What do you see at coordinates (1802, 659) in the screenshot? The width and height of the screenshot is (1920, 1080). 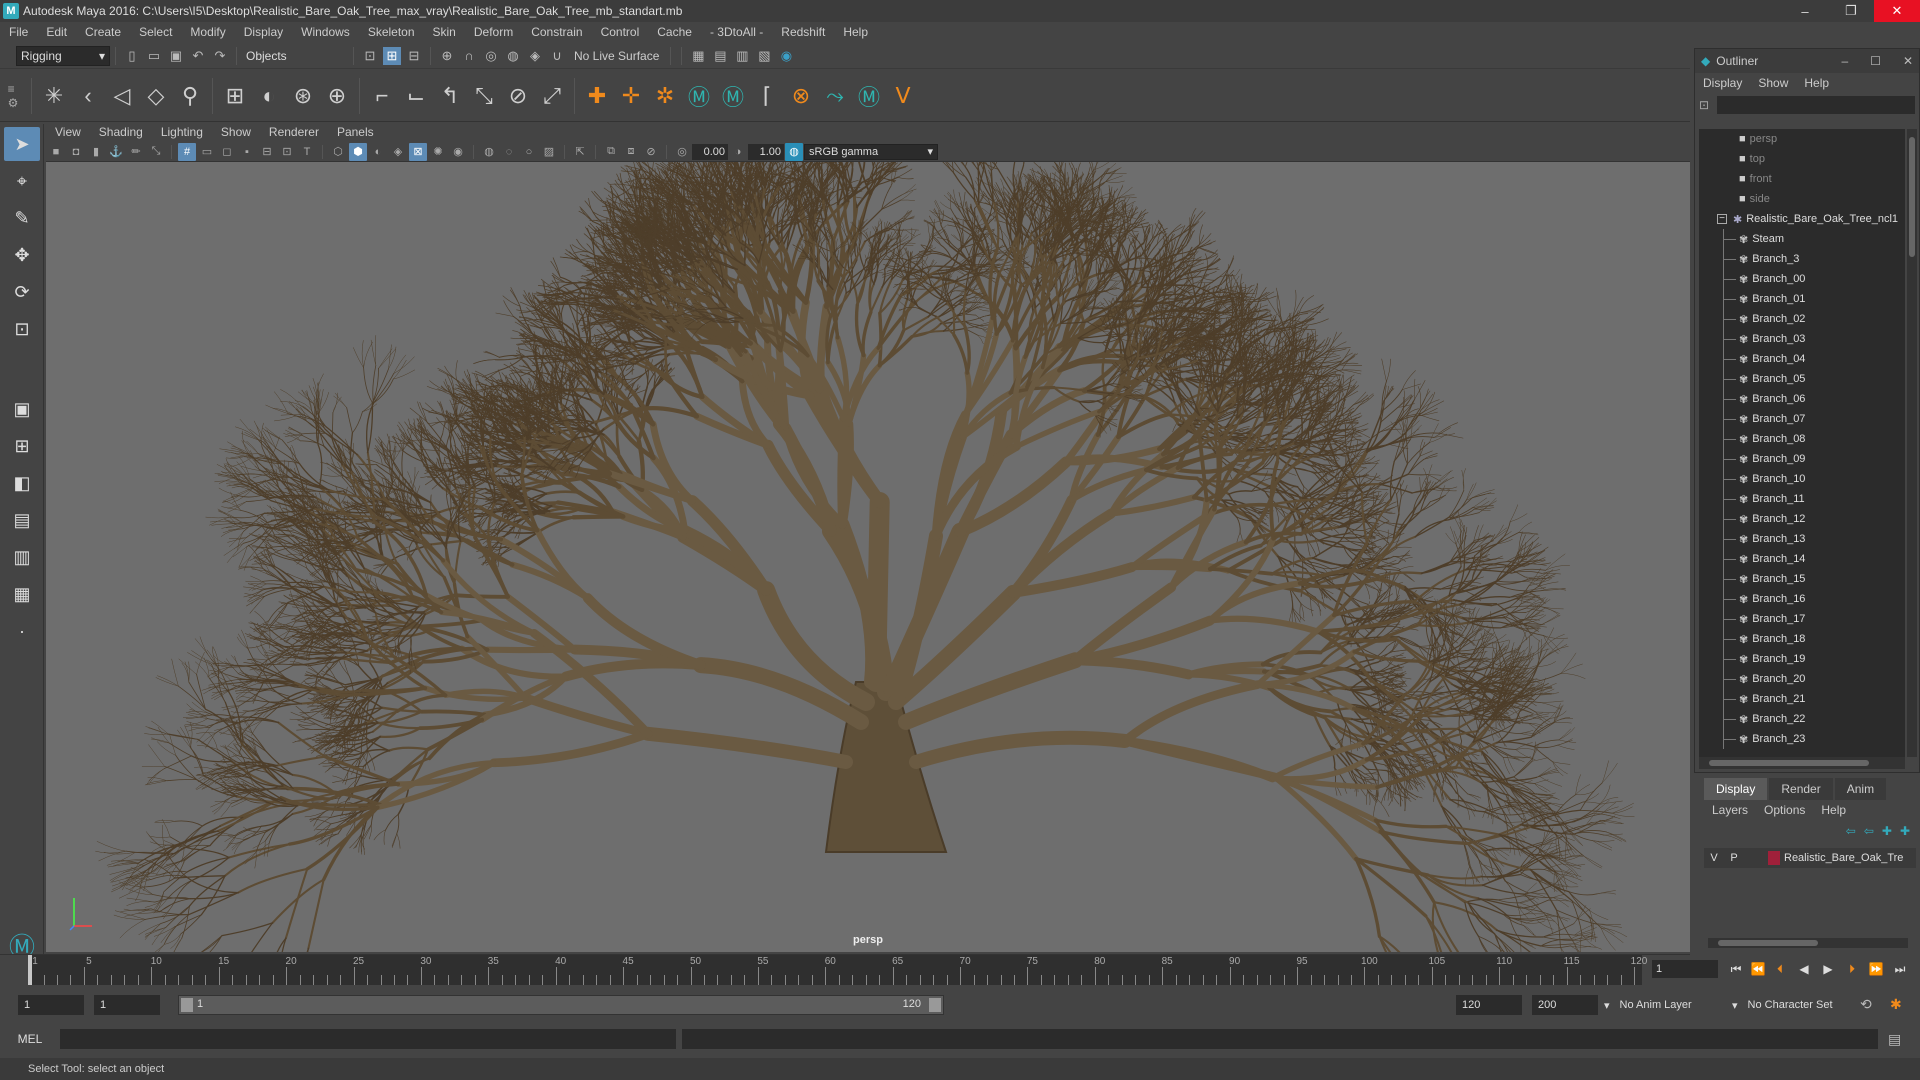 I see `outliner-item-mesh: ✾ Branch_19` at bounding box center [1802, 659].